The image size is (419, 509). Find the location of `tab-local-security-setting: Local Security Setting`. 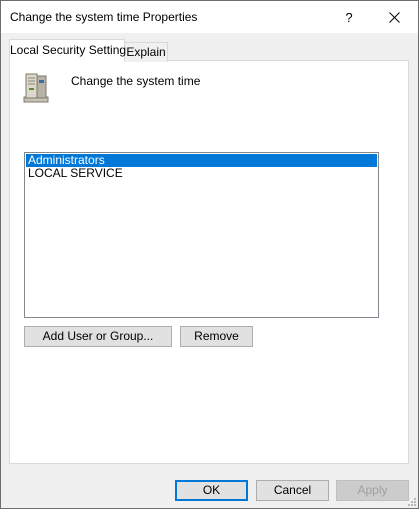

tab-local-security-setting: Local Security Setting is located at coordinates (68, 50).